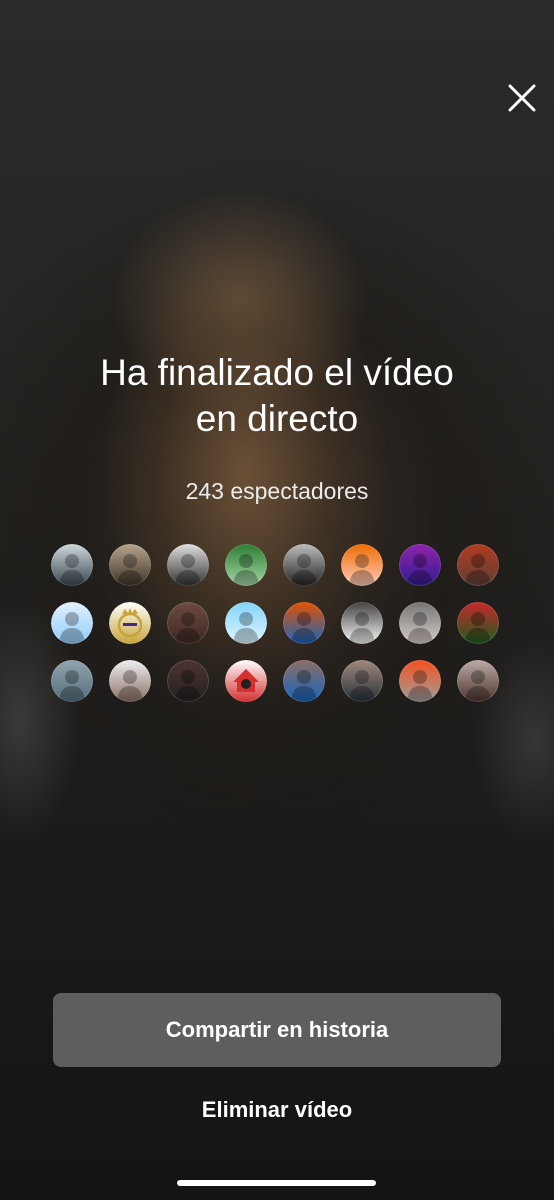 The height and width of the screenshot is (1200, 554). I want to click on avatar-dark-girl, so click(188, 681).